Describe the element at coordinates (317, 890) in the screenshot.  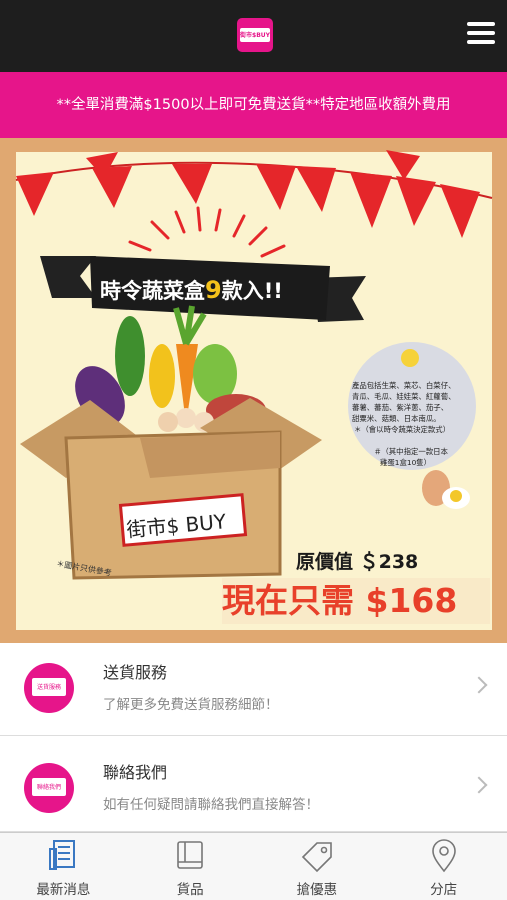
I see `tab-label: 搶優惠` at that location.